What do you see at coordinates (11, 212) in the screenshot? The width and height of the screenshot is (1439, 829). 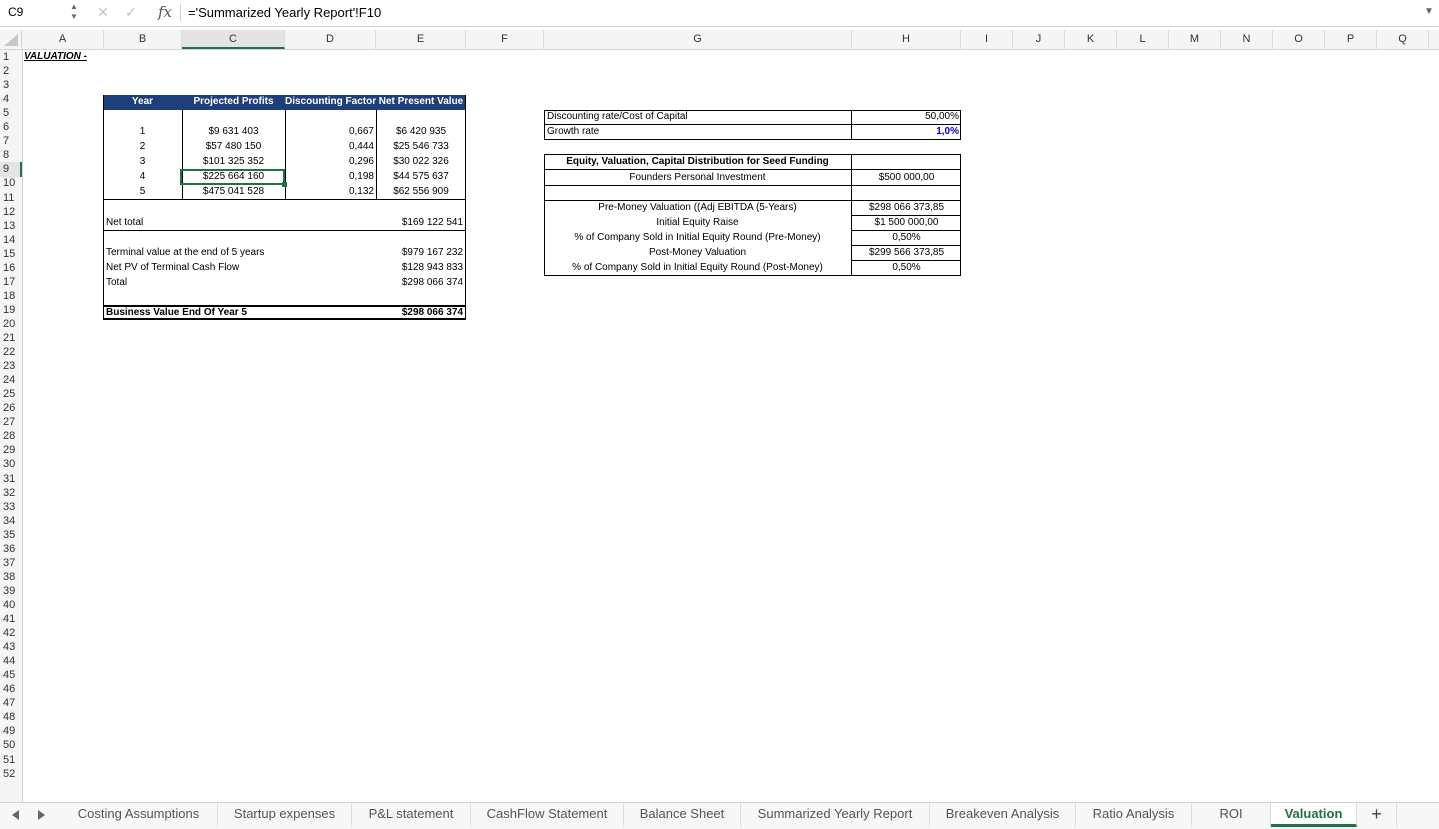 I see `row-header: 12` at bounding box center [11, 212].